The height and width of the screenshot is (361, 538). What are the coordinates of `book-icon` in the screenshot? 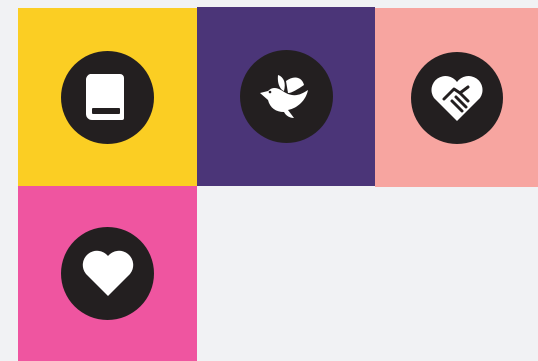 It's located at (104, 97).